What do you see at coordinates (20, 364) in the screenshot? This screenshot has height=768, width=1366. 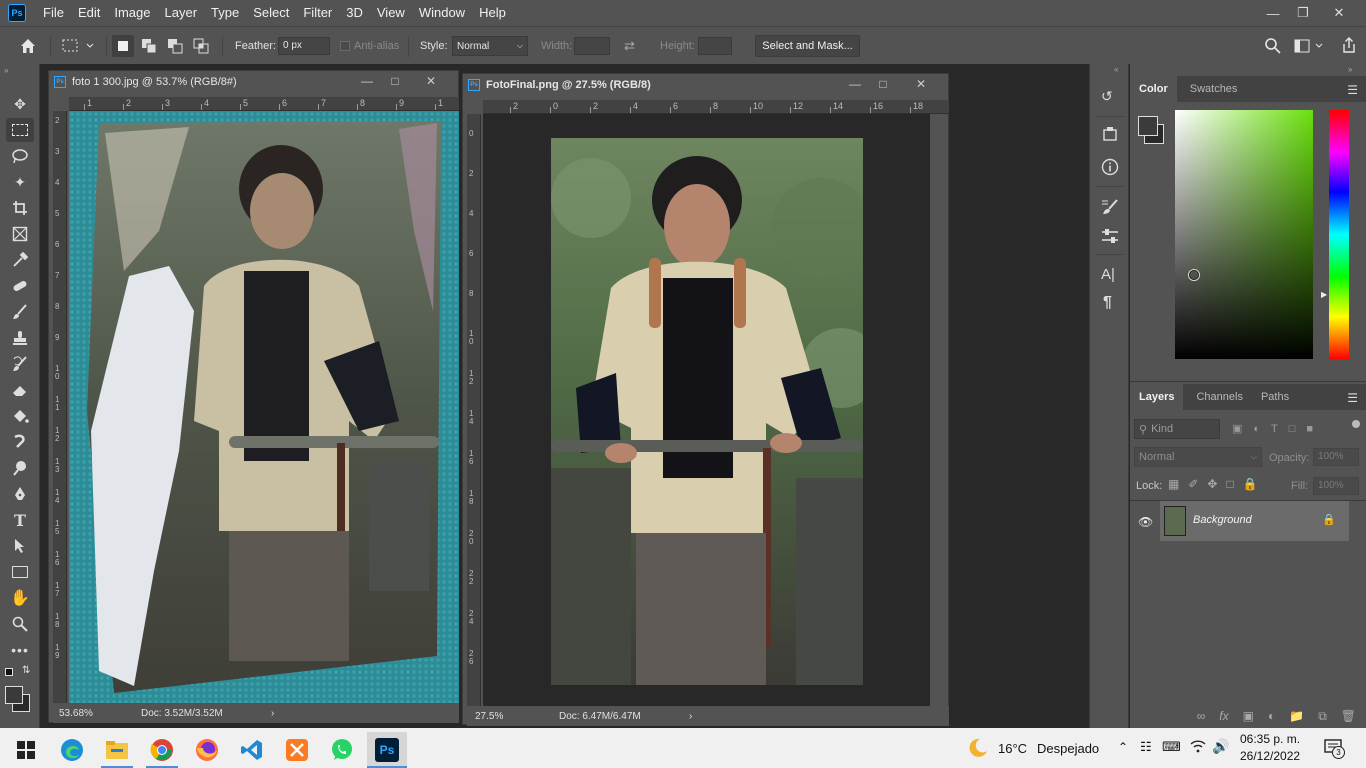 I see `history-brush-tool-icon` at bounding box center [20, 364].